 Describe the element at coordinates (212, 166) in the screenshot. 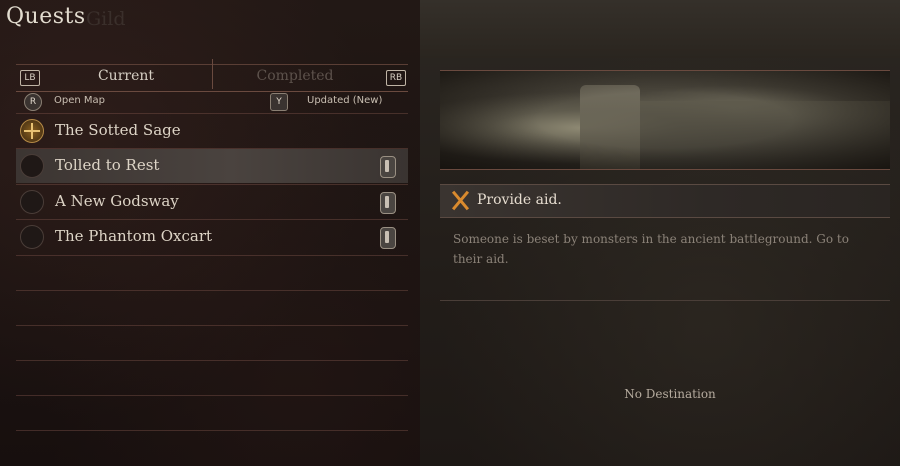

I see `quest-row-selected: Tolled to Rest` at that location.